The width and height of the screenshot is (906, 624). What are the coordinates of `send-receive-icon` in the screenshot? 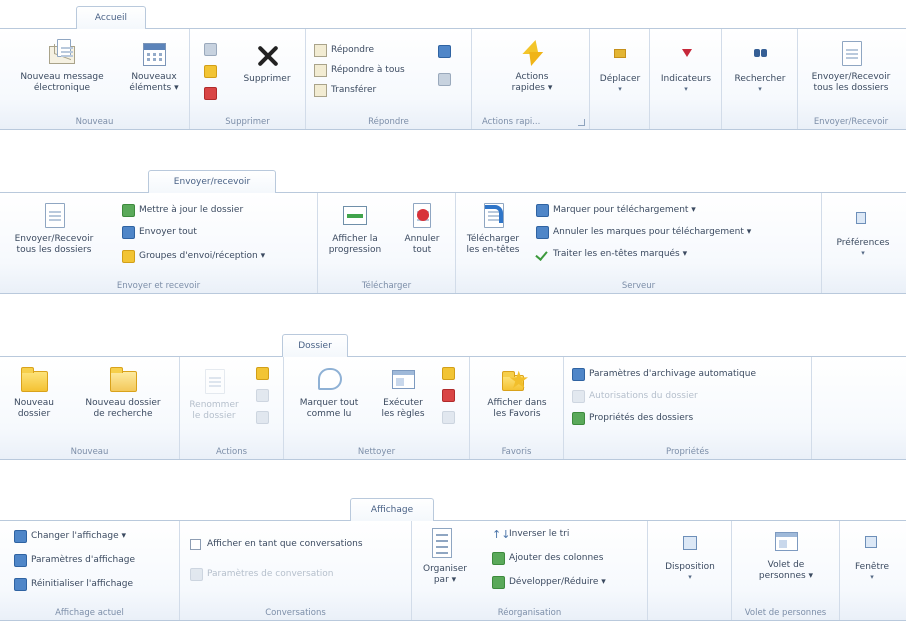 It's located at (851, 54).